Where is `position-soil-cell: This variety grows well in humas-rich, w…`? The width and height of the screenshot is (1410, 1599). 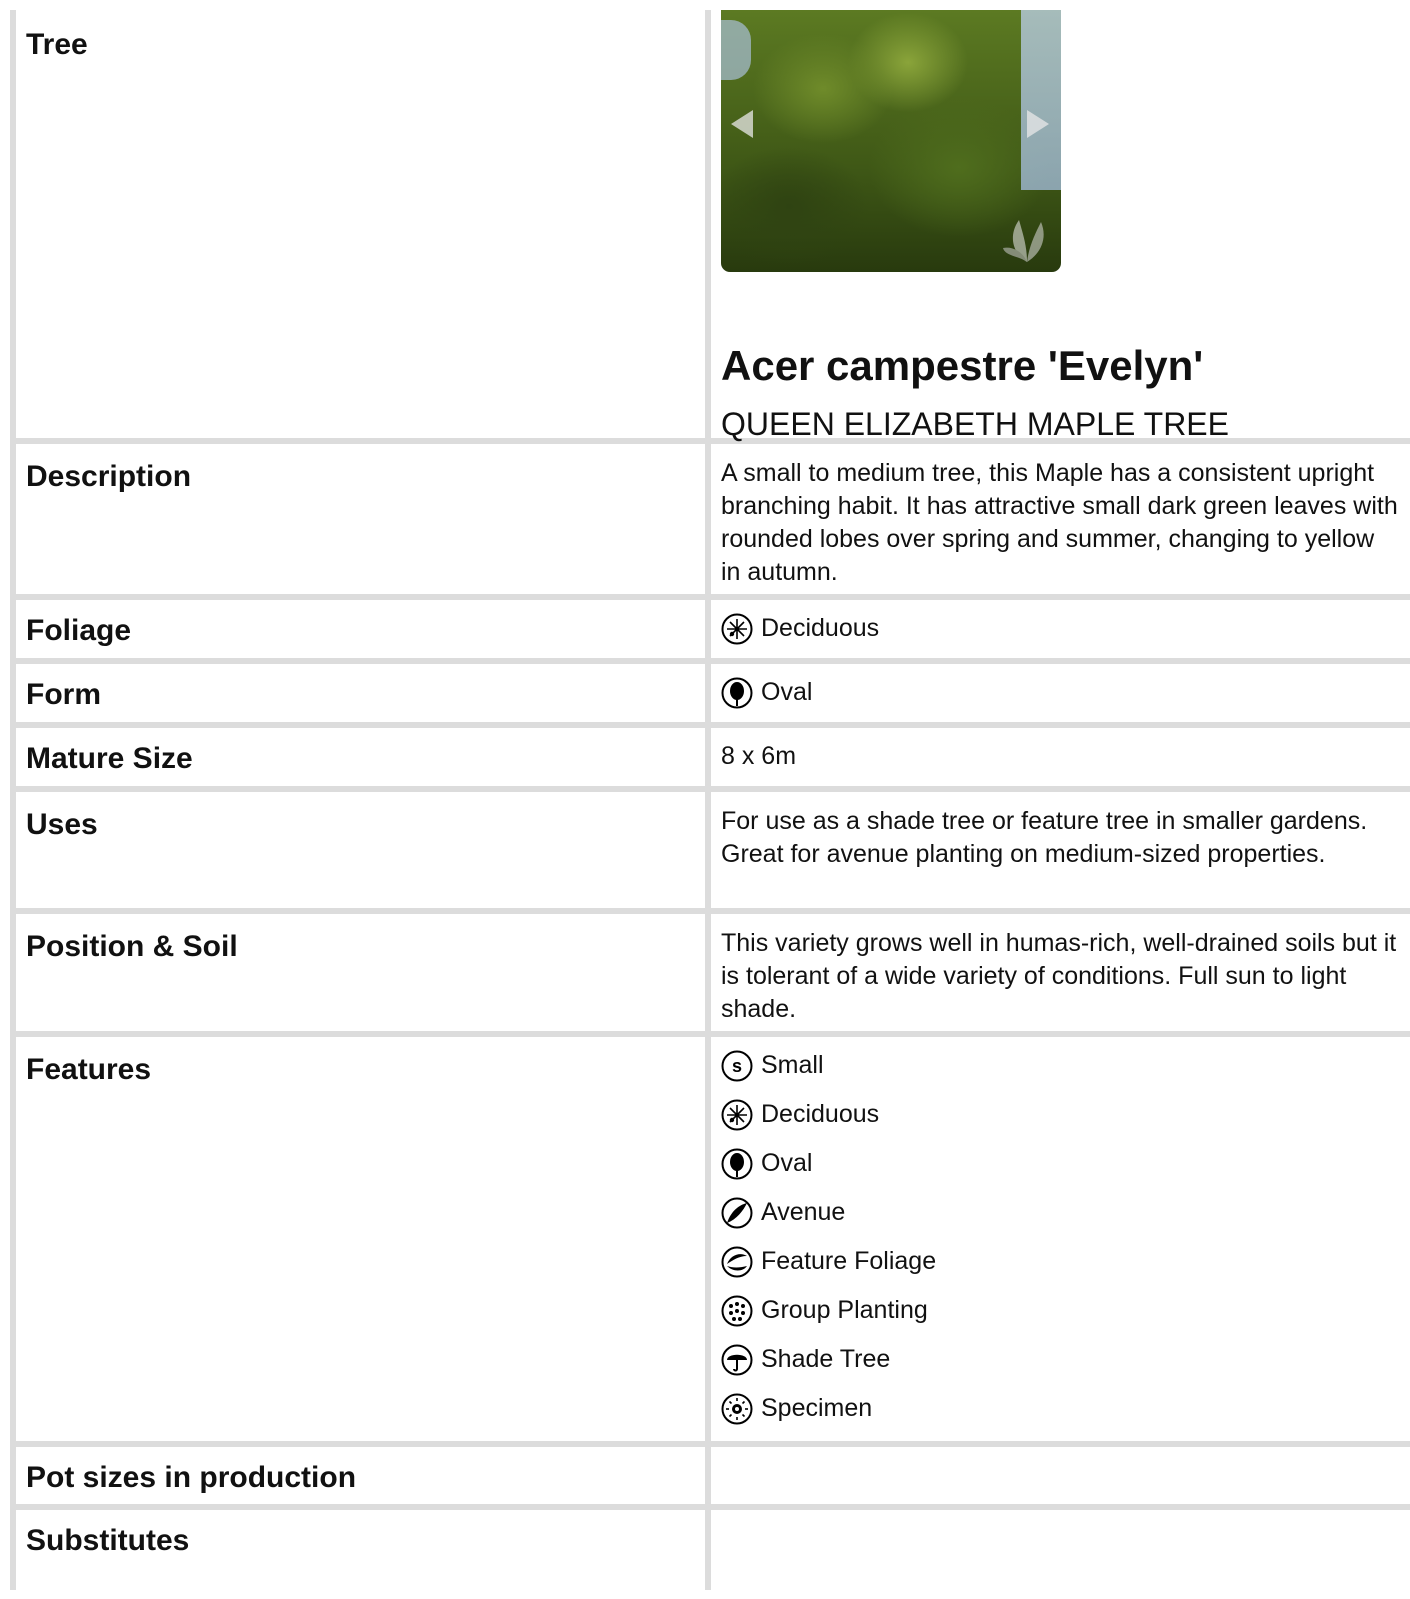
position-soil-cell: This variety grows well in humas-rich, w… is located at coordinates (1060, 972).